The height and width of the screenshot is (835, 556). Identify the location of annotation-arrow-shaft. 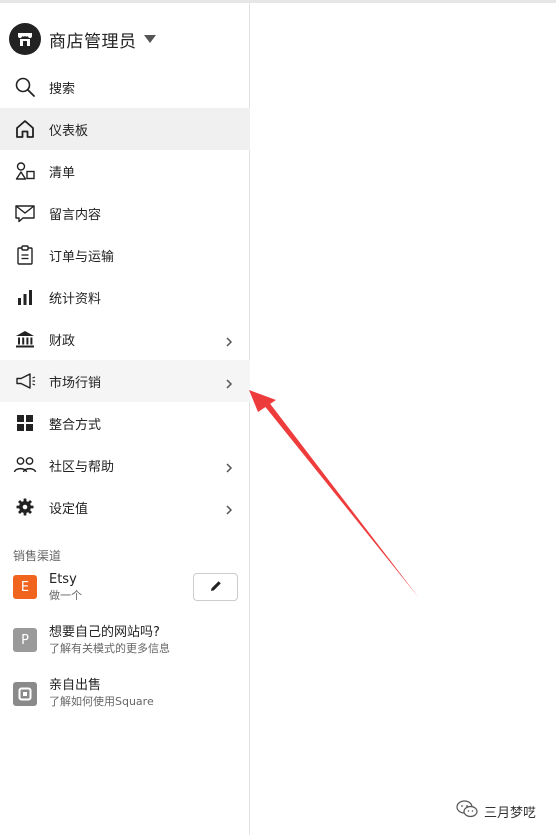
(341, 499).